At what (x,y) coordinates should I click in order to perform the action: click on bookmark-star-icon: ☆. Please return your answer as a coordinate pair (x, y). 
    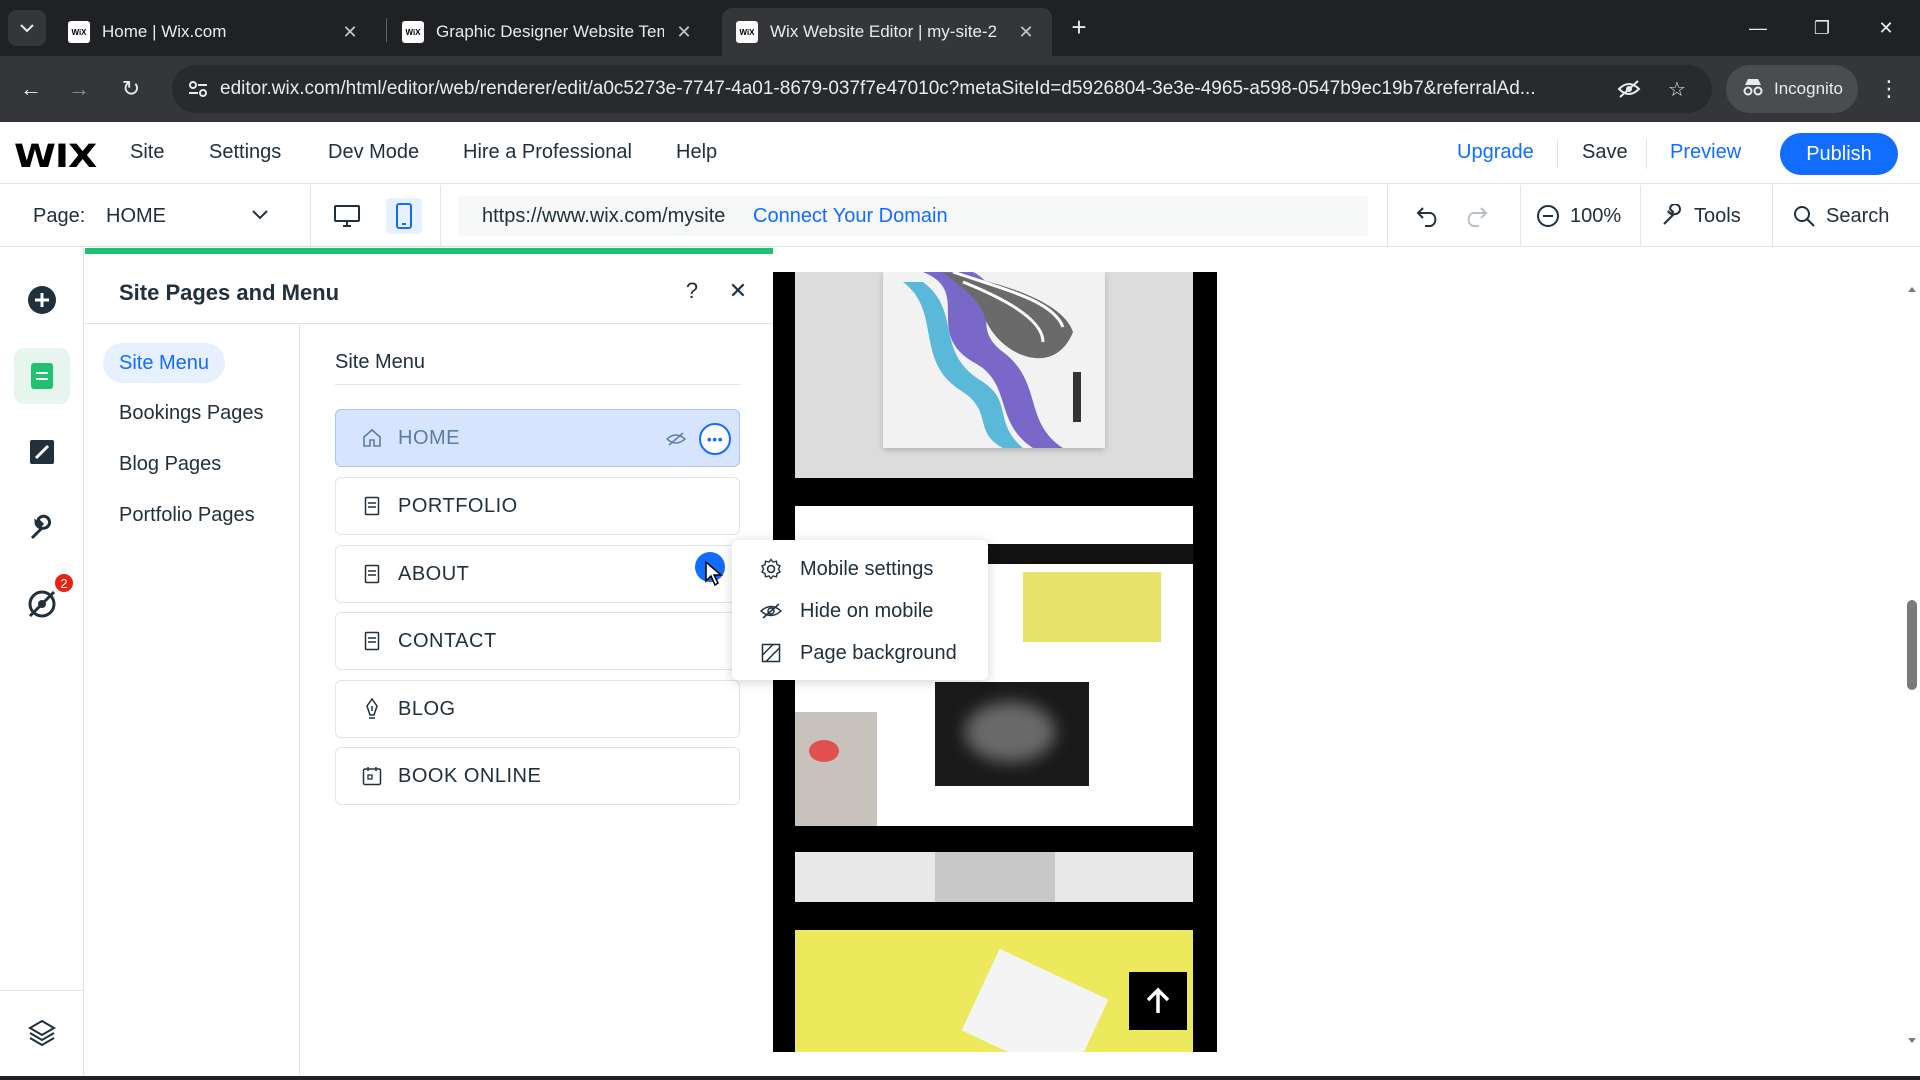
    Looking at the image, I should click on (1677, 89).